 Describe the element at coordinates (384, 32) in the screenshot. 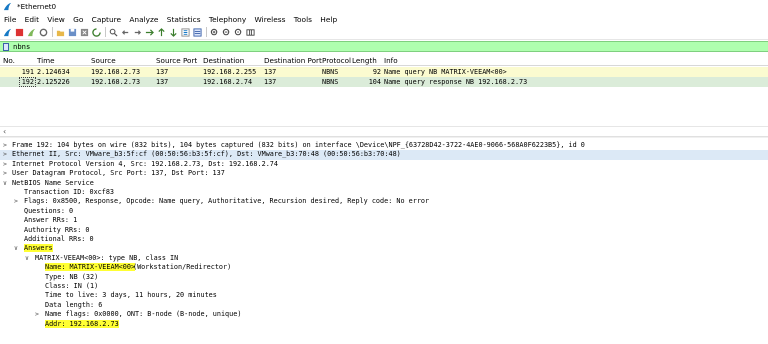

I see `main-toolbar` at that location.